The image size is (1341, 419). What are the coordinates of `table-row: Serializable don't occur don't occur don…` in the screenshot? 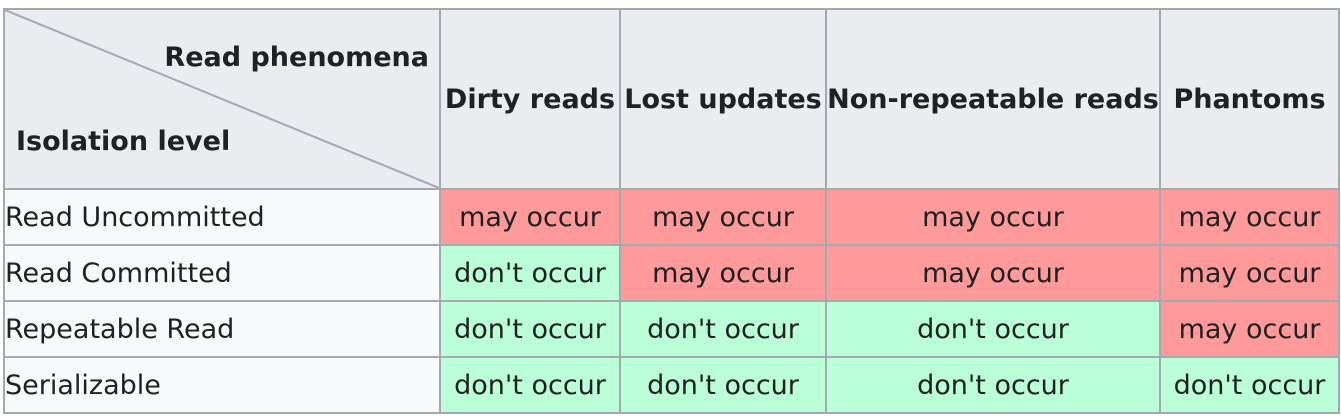 It's located at (671, 385).